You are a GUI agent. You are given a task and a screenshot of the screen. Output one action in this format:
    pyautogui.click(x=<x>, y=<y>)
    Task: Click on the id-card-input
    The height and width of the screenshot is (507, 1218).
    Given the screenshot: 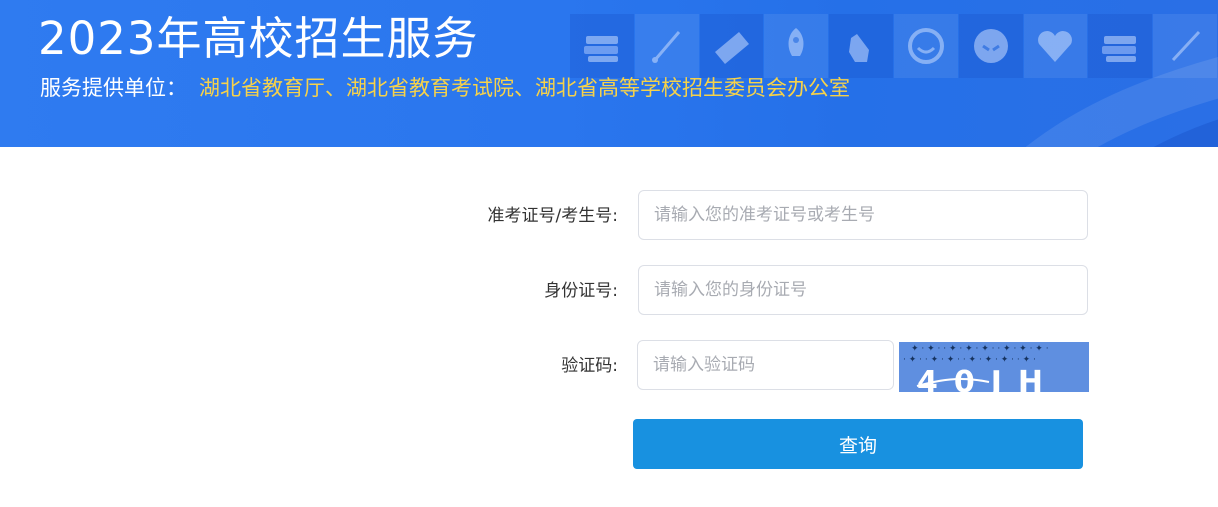 What is the action you would take?
    pyautogui.click(x=863, y=290)
    